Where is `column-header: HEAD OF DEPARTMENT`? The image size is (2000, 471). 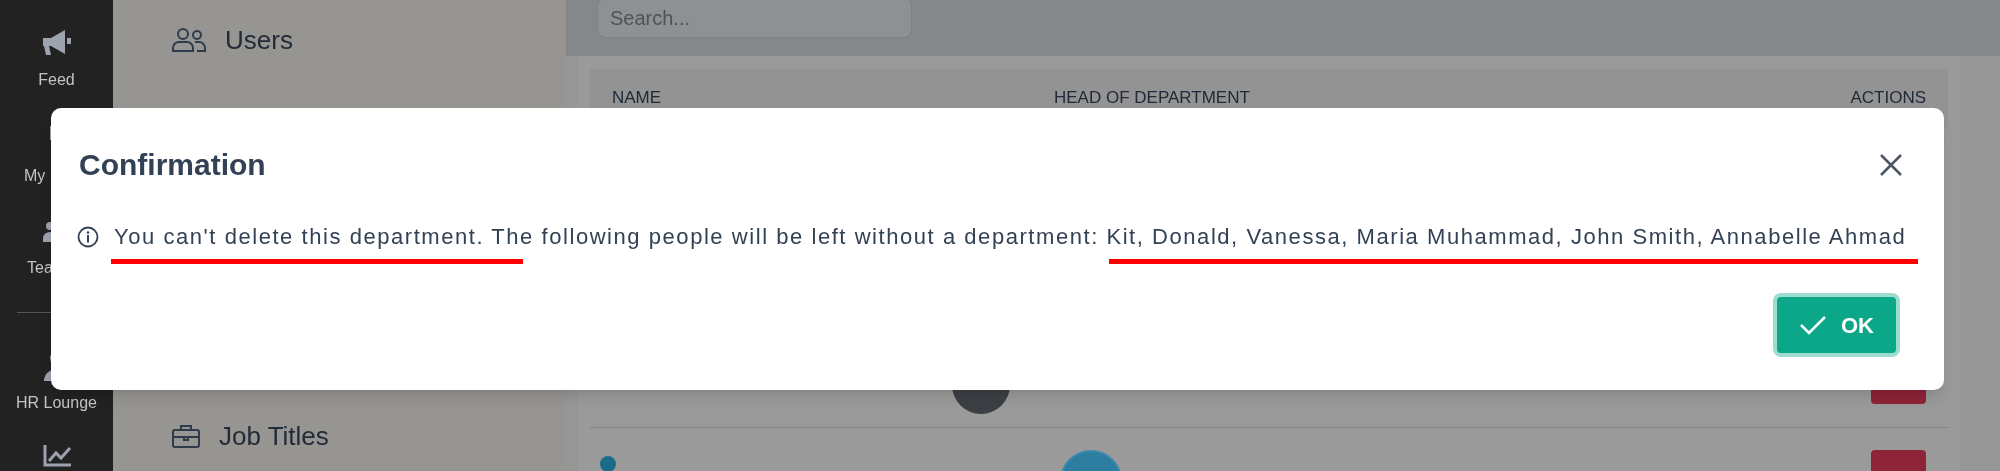
column-header: HEAD OF DEPARTMENT is located at coordinates (1152, 98).